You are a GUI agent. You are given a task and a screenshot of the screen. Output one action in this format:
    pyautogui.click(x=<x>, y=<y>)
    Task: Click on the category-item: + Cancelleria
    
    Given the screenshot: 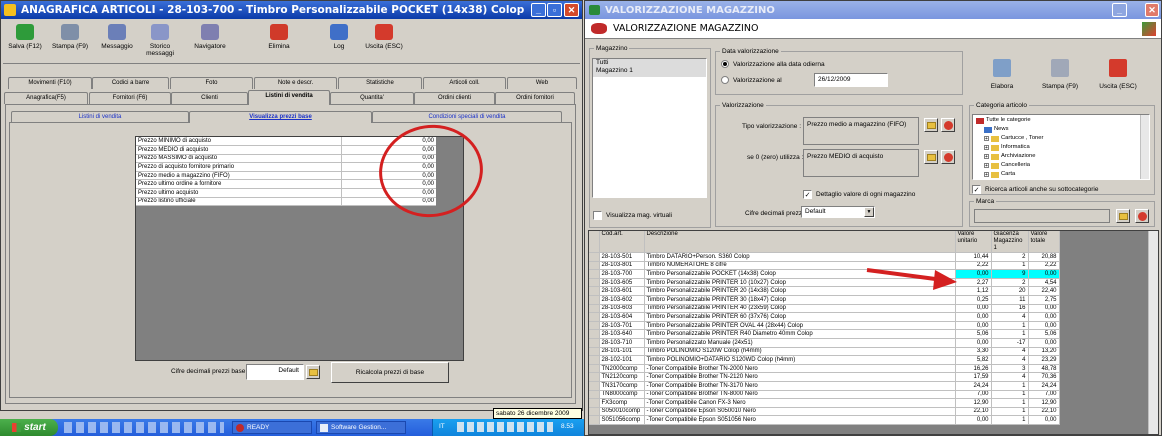 What is the action you would take?
    pyautogui.click(x=1061, y=165)
    